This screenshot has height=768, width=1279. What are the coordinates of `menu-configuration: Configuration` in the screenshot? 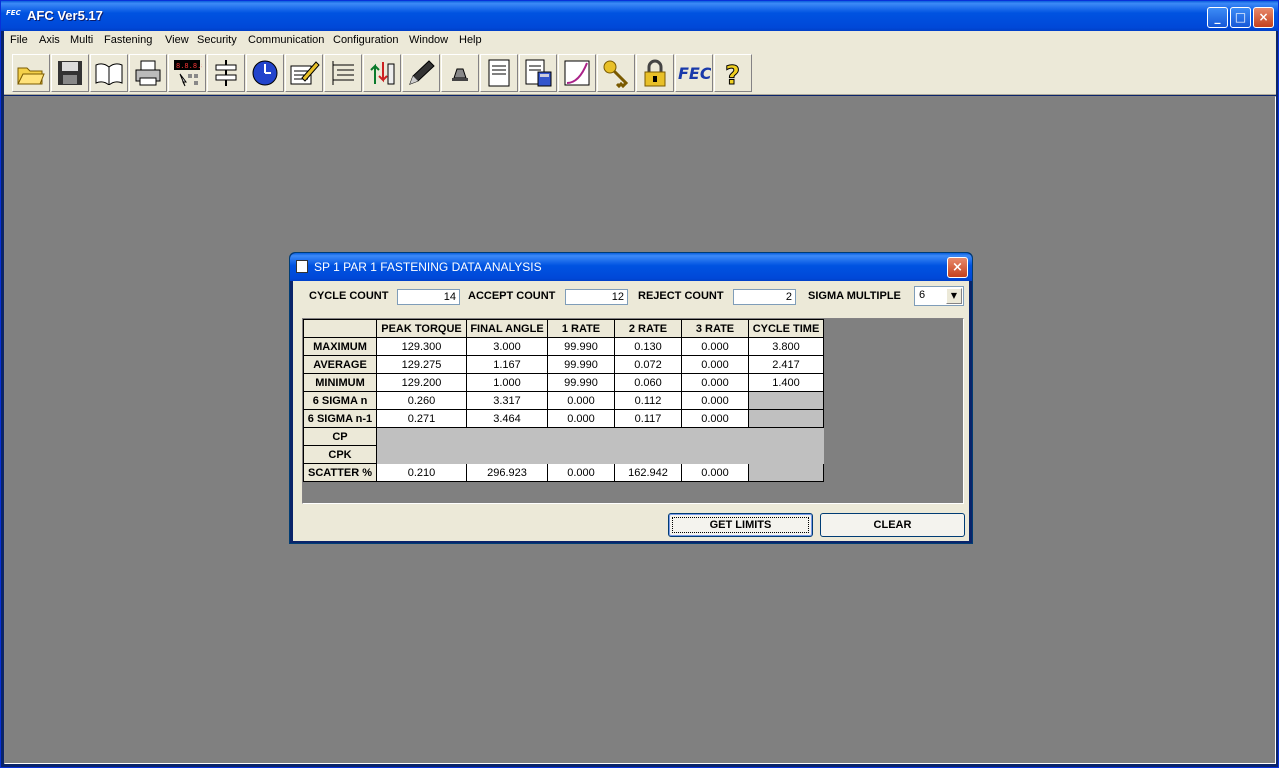 It's located at (365, 40).